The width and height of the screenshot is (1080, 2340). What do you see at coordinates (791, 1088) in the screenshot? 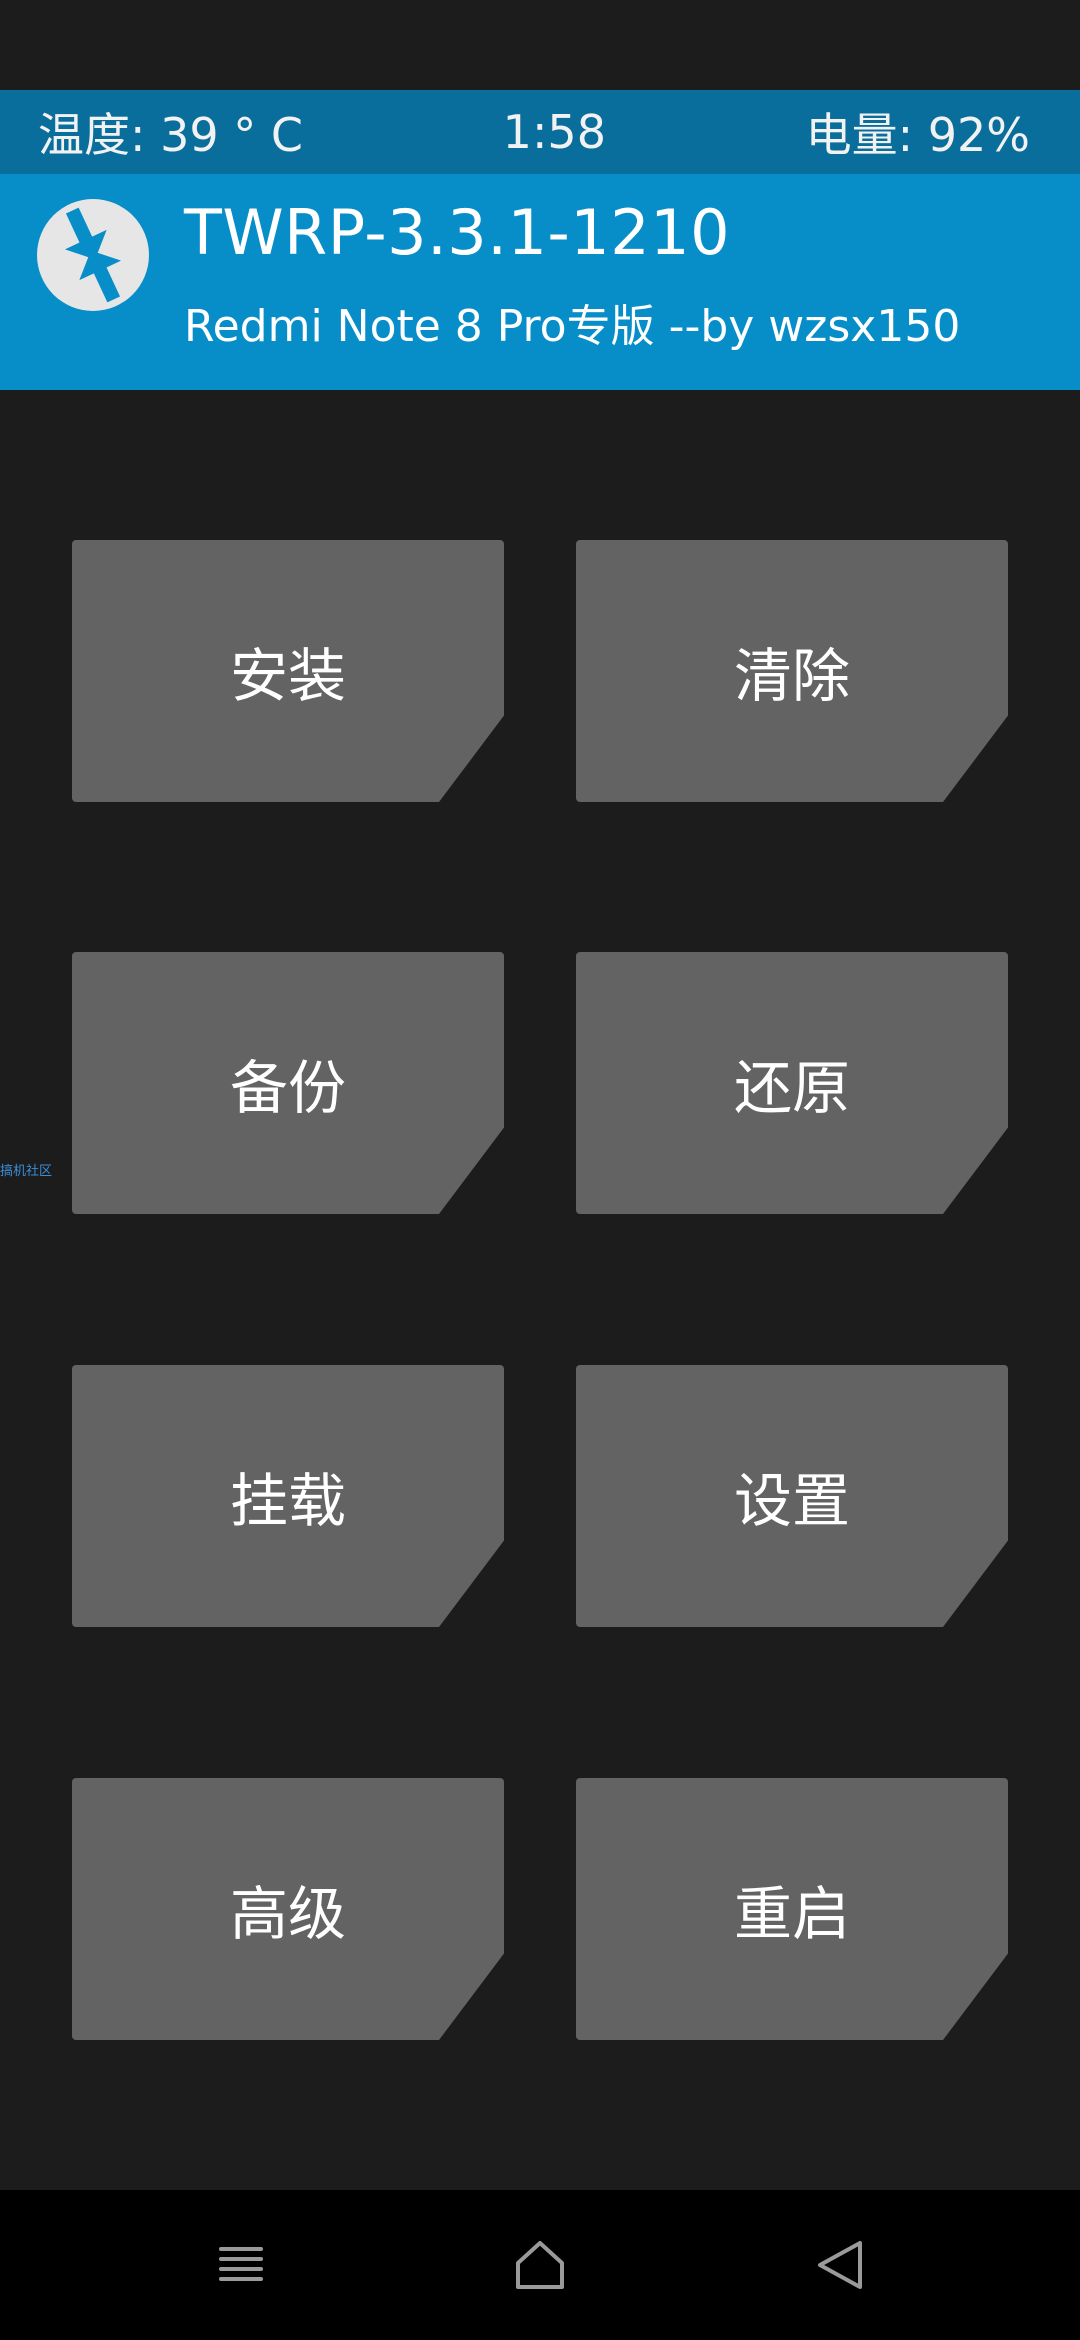
I see `restore-button-label: 还原` at bounding box center [791, 1088].